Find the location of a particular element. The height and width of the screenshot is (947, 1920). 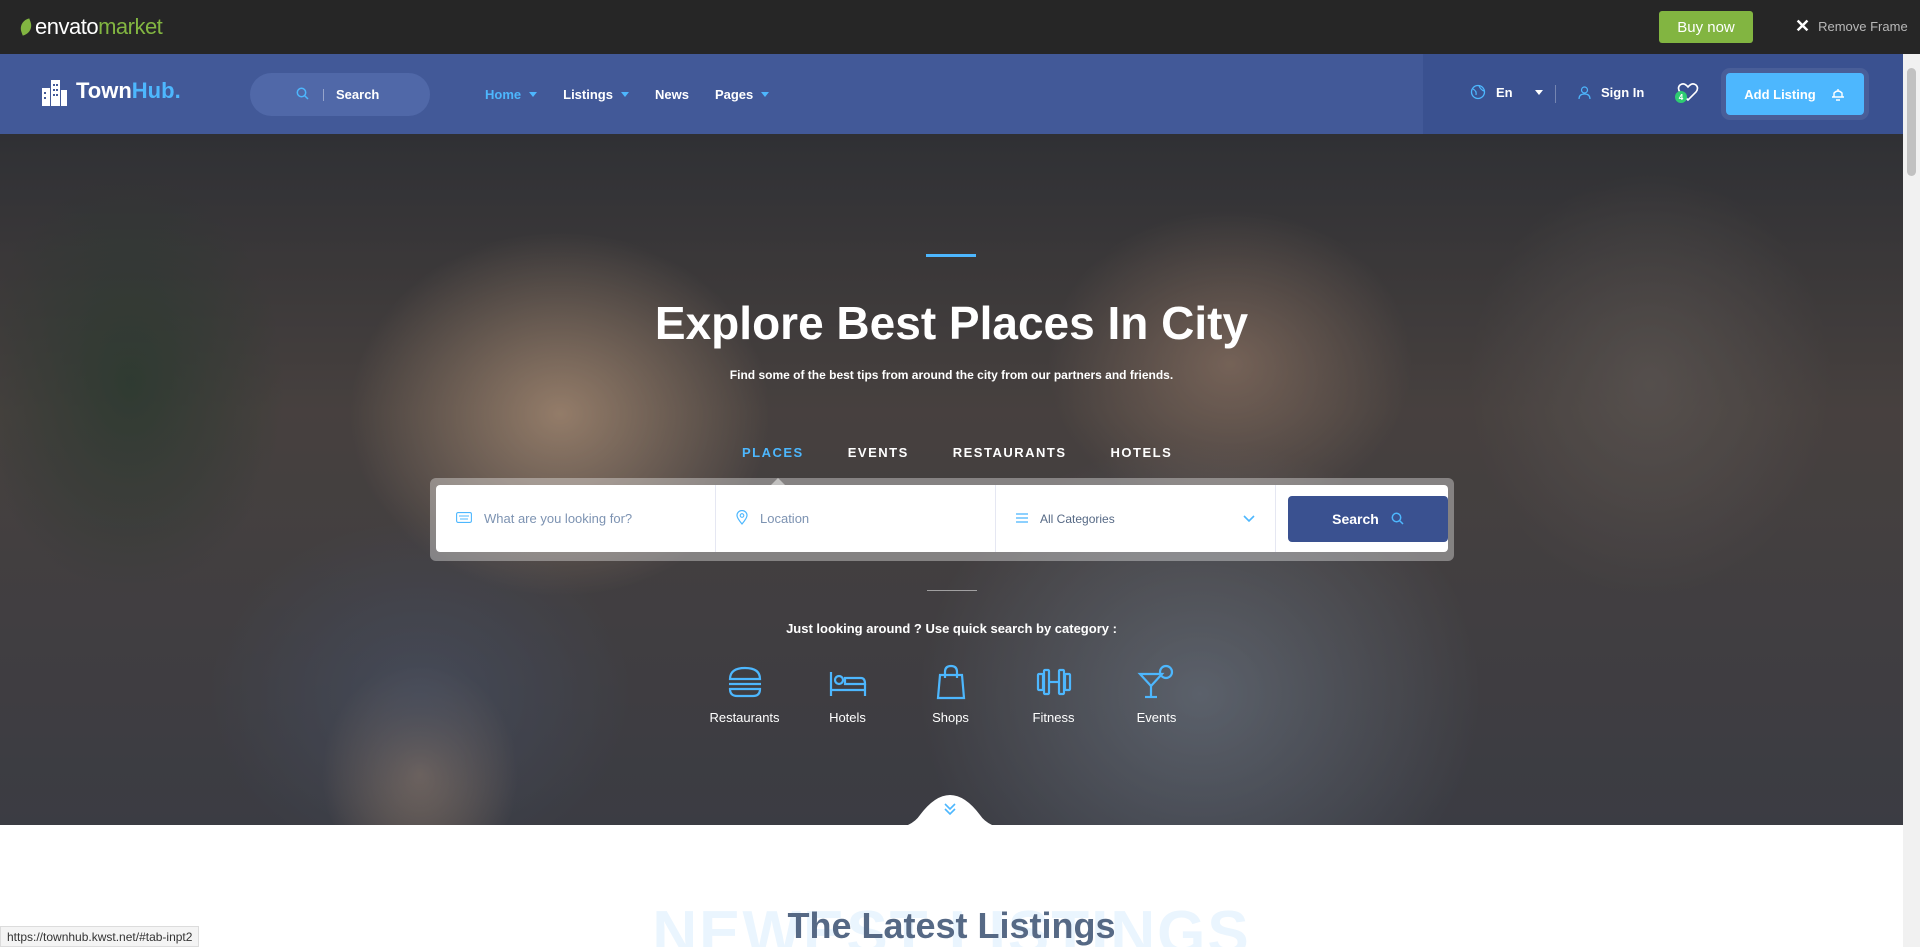

townhub-logo: TownHub. is located at coordinates (110, 91).